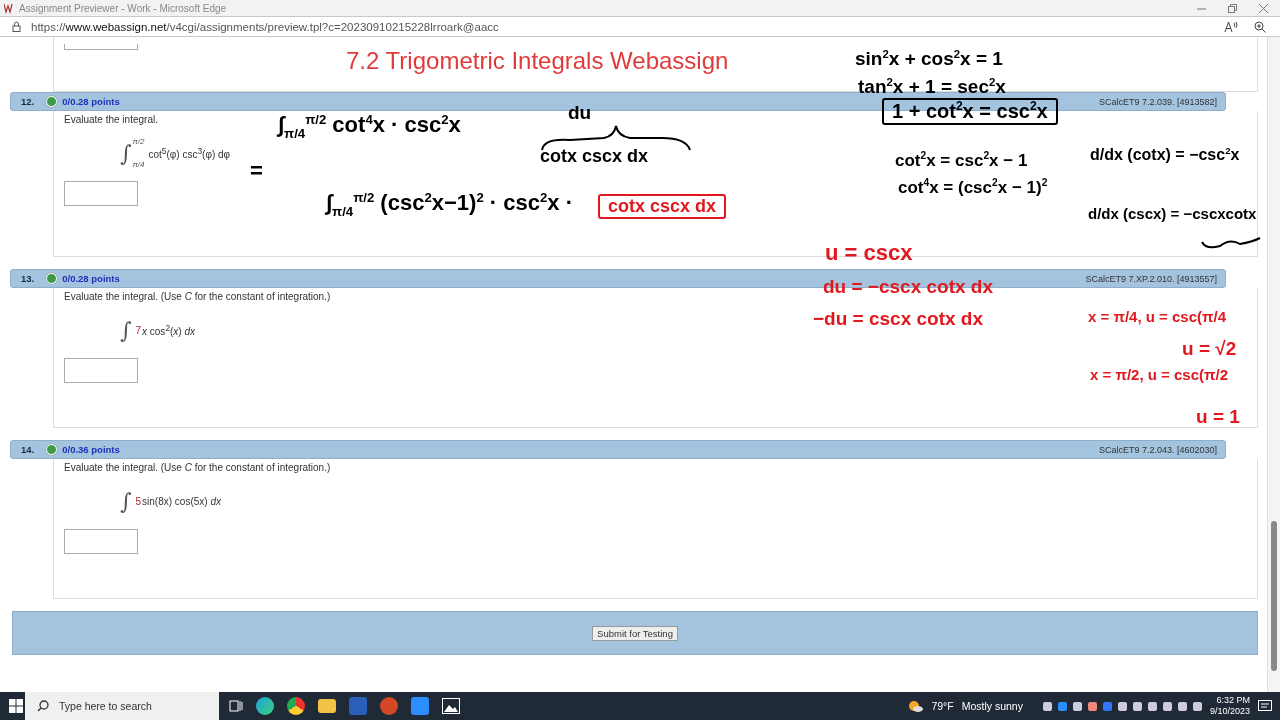 The width and height of the screenshot is (1280, 720). I want to click on handwritten-note: d/dx (cotx) = −csc$^{2}$x, so click(1165, 155).